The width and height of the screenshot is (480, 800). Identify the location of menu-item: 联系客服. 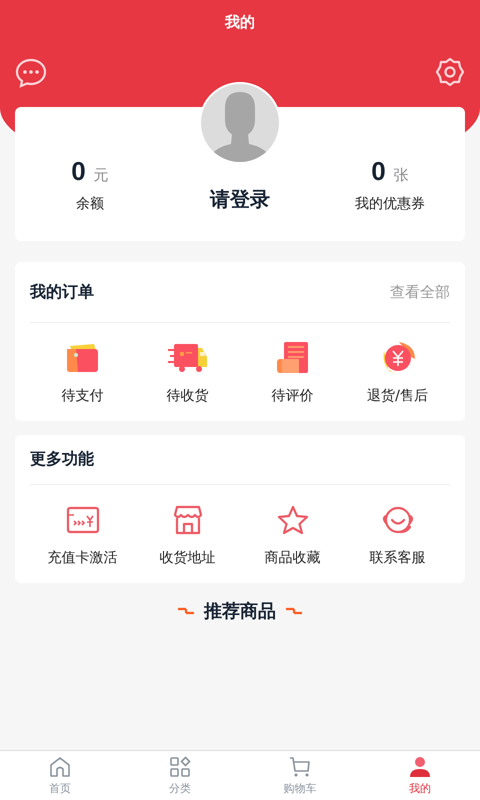
(398, 558).